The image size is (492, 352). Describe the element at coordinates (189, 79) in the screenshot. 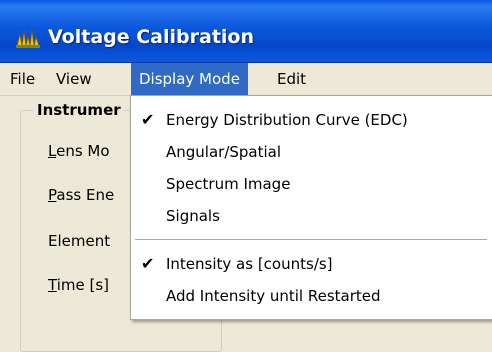

I see `menu-display-mode: Display Mode` at that location.